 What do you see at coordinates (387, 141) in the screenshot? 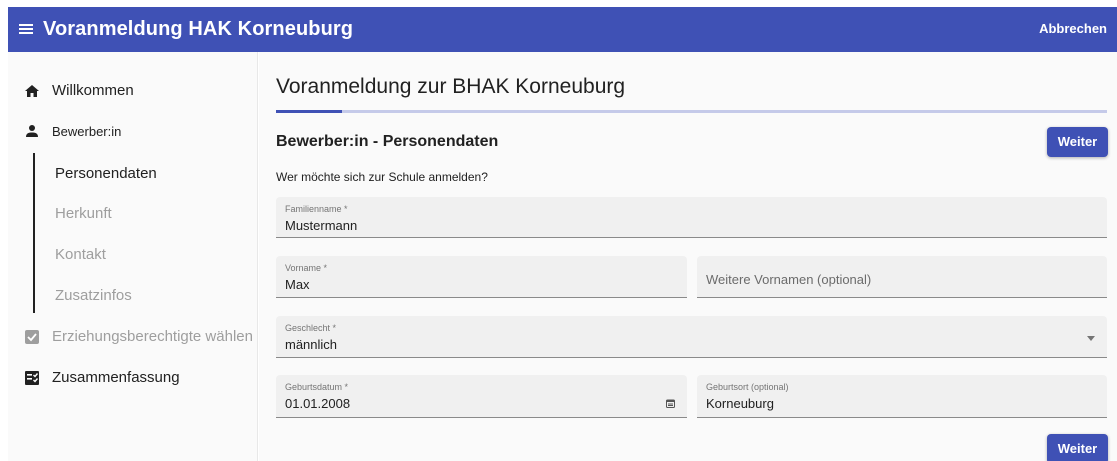
I see `section-title: Bewerber:in - Personendaten` at bounding box center [387, 141].